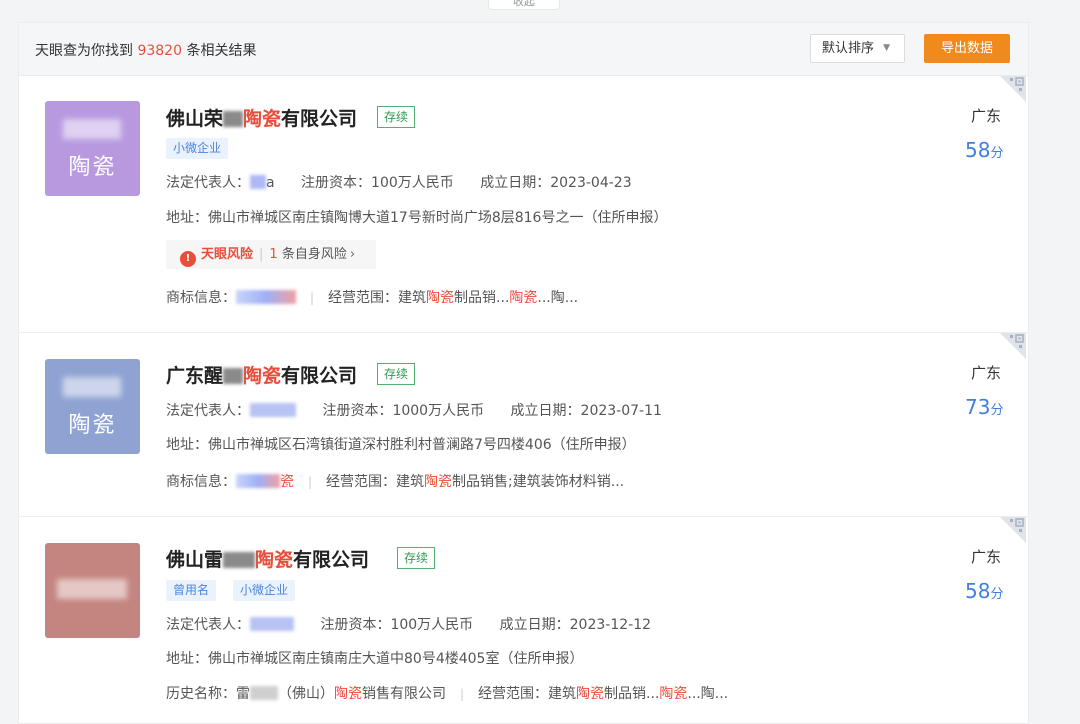  What do you see at coordinates (857, 48) in the screenshot?
I see `sort-dropdown: 默认排序 ▼` at bounding box center [857, 48].